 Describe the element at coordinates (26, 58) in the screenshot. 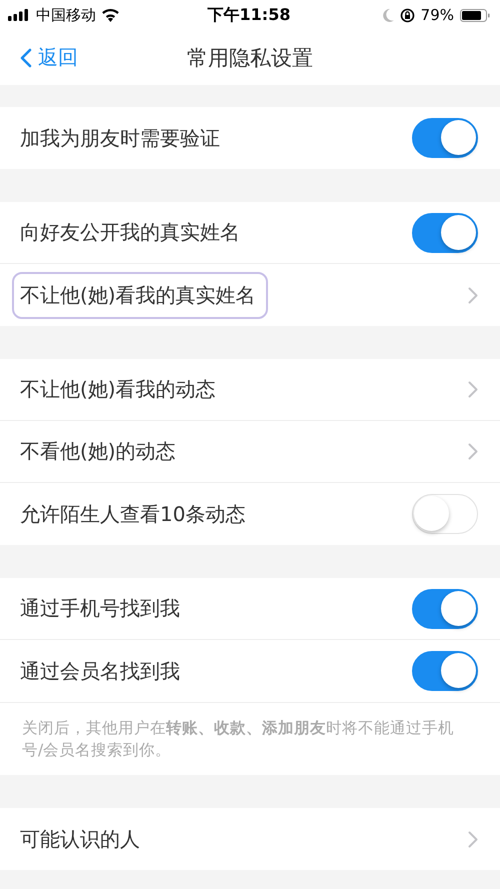

I see `chevron-left-icon` at that location.